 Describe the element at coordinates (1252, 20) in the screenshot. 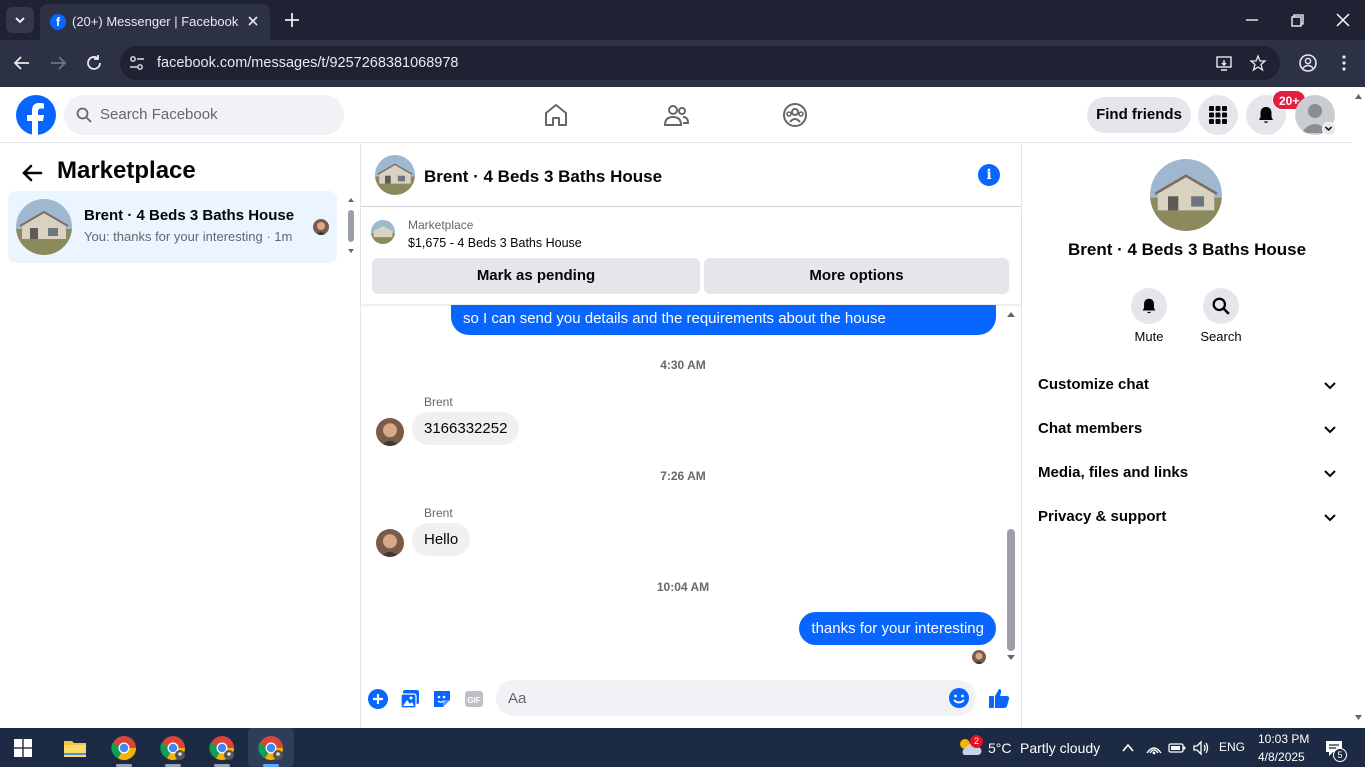

I see `minimize-window-icon` at that location.